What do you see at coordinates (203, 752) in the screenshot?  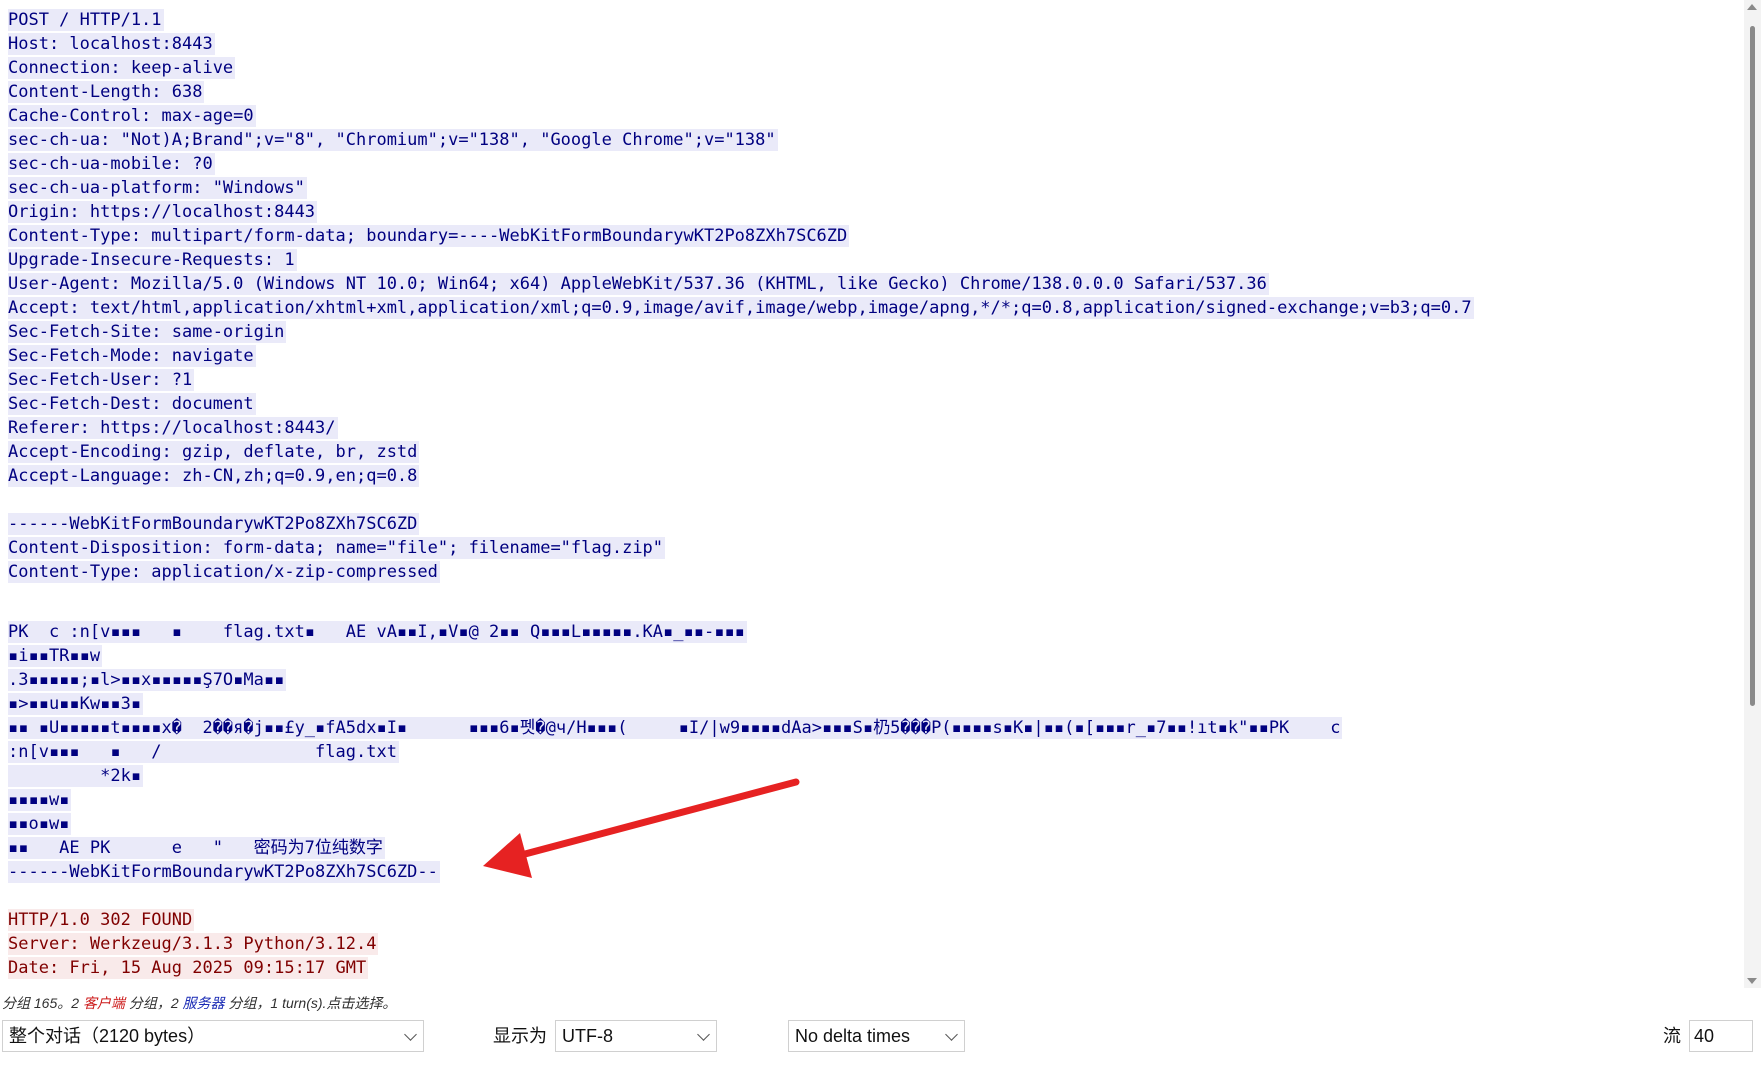 I see `binary-payload-line: :n[v▪▪▪ ▪  / flag.txt` at bounding box center [203, 752].